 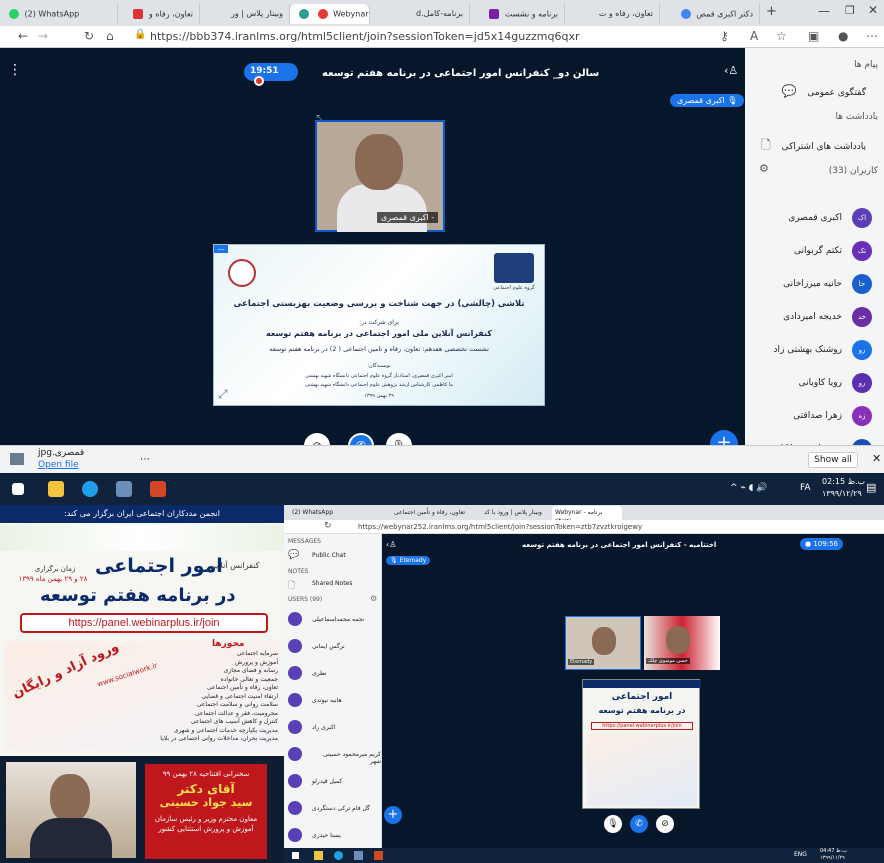 What do you see at coordinates (124, 489) in the screenshot?
I see `tool-icon` at bounding box center [124, 489].